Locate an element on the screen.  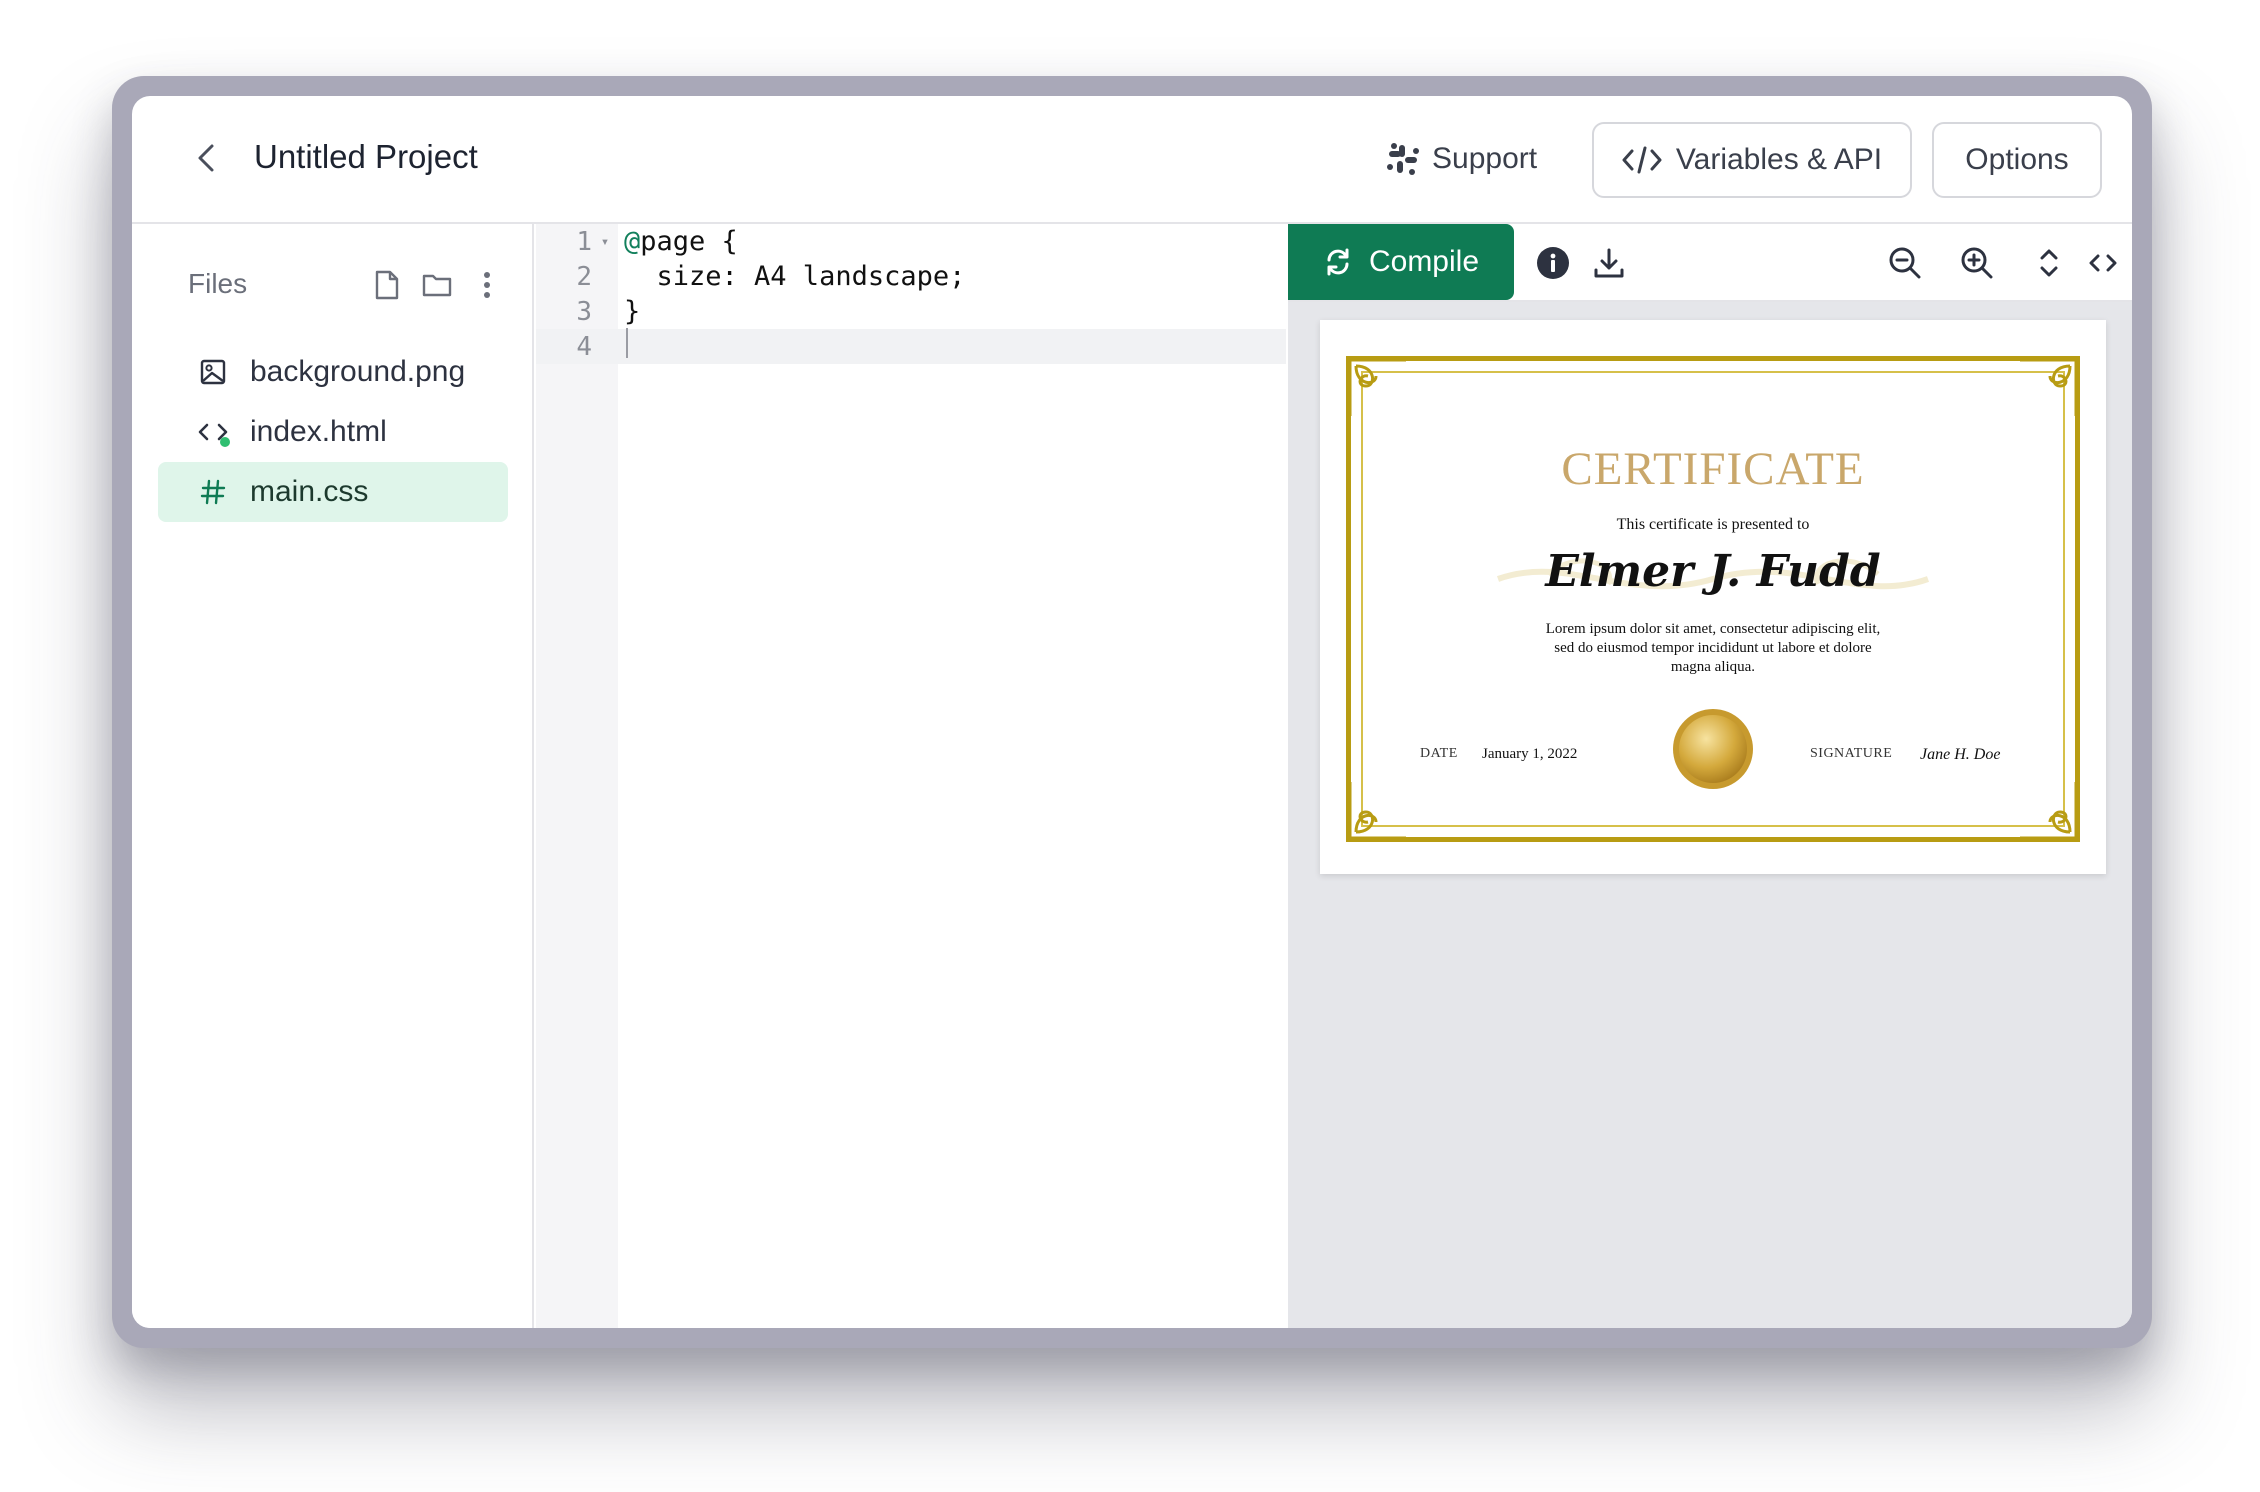
code-slash-icon is located at coordinates (1642, 160).